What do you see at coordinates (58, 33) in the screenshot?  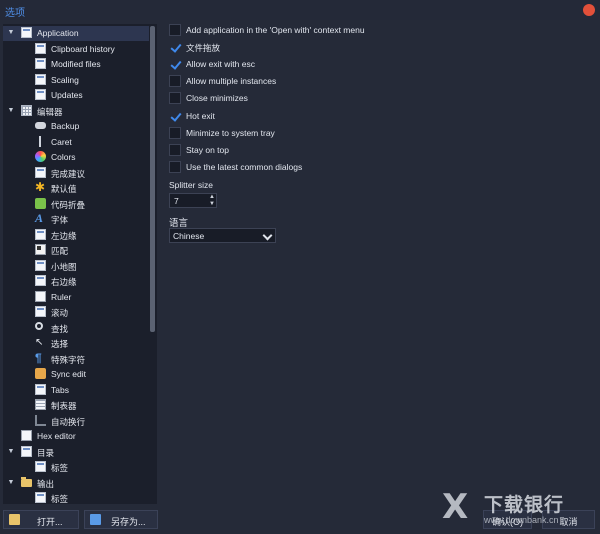 I see `tree-item-label: Application` at bounding box center [58, 33].